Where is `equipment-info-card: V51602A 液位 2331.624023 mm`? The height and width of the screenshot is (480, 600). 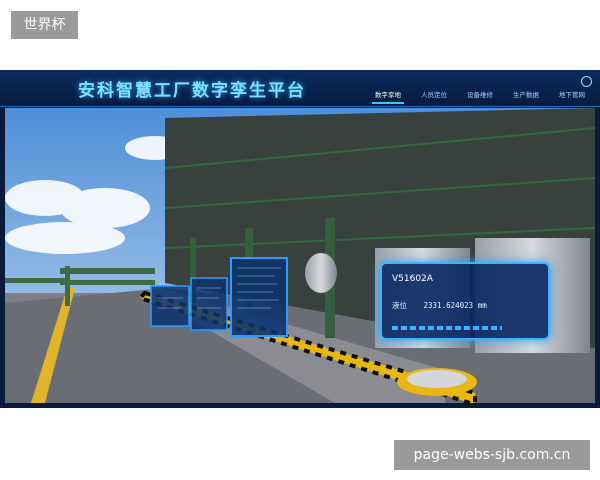
equipment-info-card: V51602A 液位 2331.624023 mm is located at coordinates (465, 301).